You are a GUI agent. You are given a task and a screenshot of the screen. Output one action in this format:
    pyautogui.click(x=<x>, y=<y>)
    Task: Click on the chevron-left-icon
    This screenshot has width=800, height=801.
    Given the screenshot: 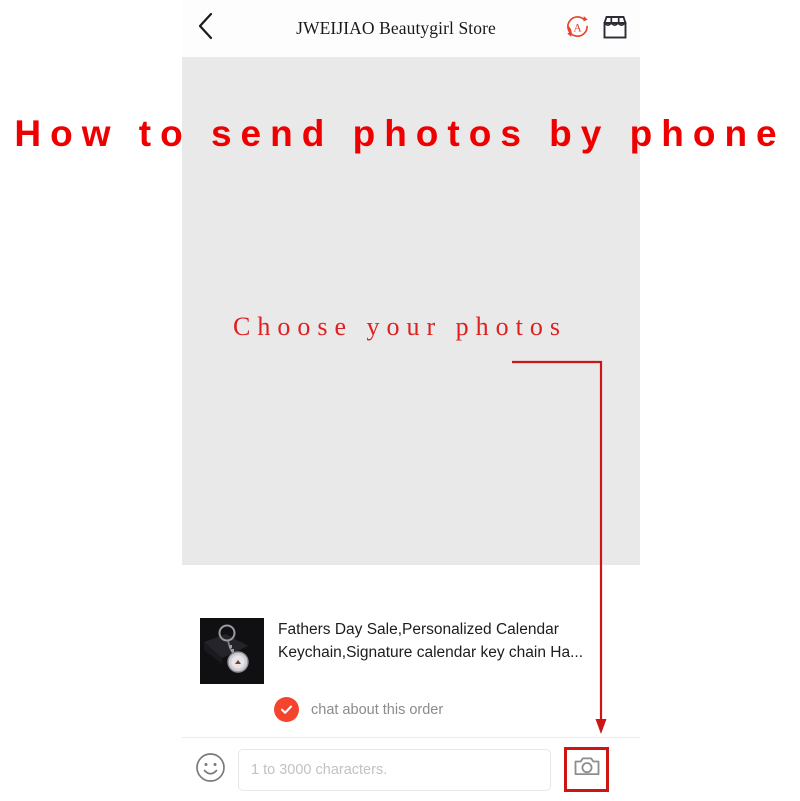 What is the action you would take?
    pyautogui.click(x=205, y=28)
    